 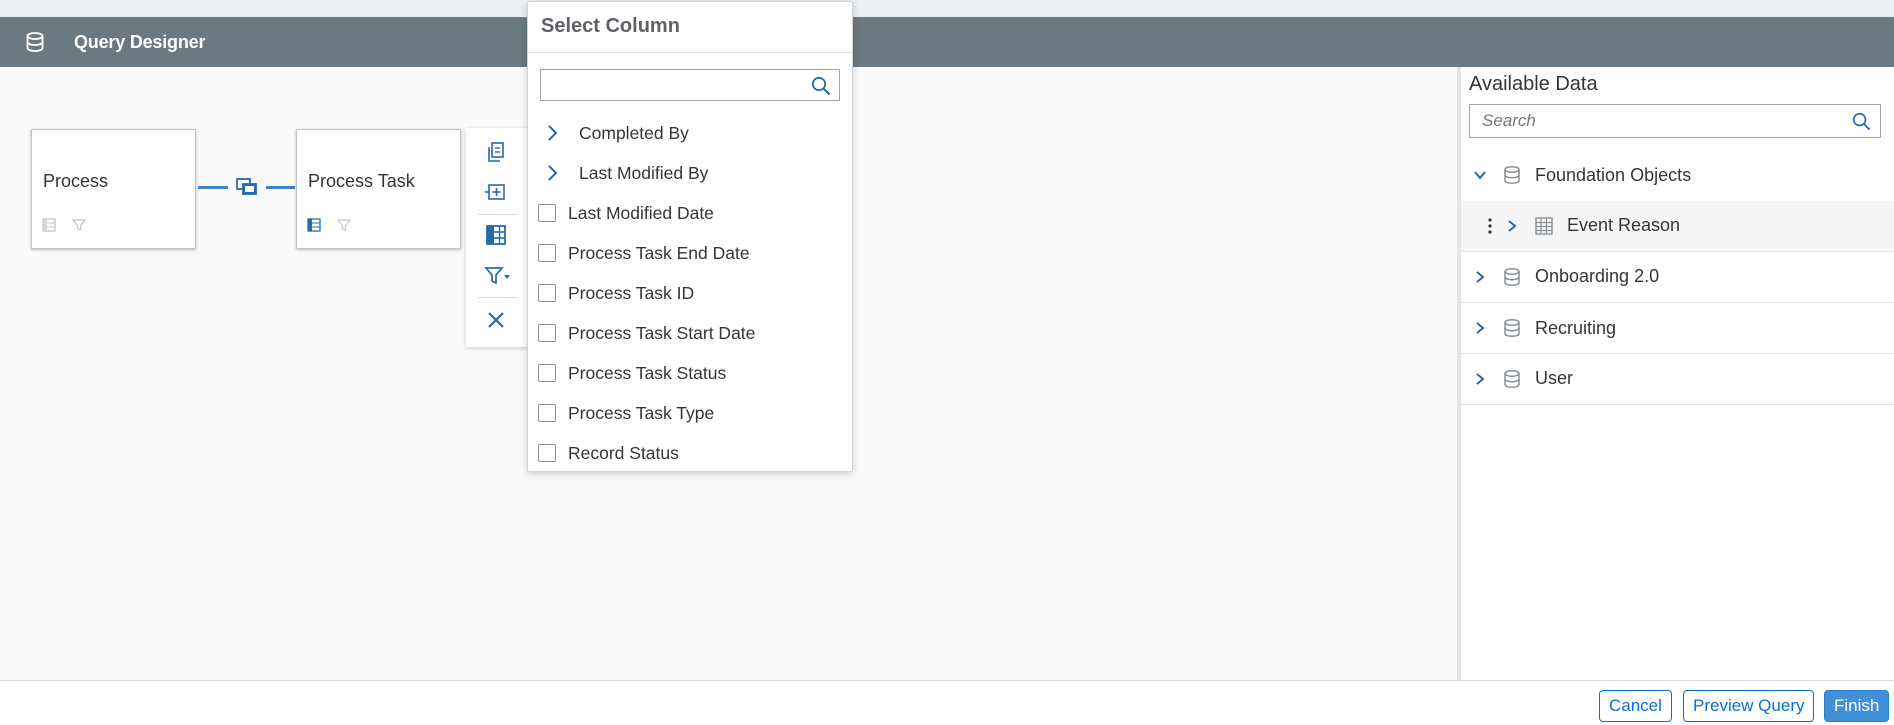 I want to click on popover-title: Select Column, so click(x=610, y=26).